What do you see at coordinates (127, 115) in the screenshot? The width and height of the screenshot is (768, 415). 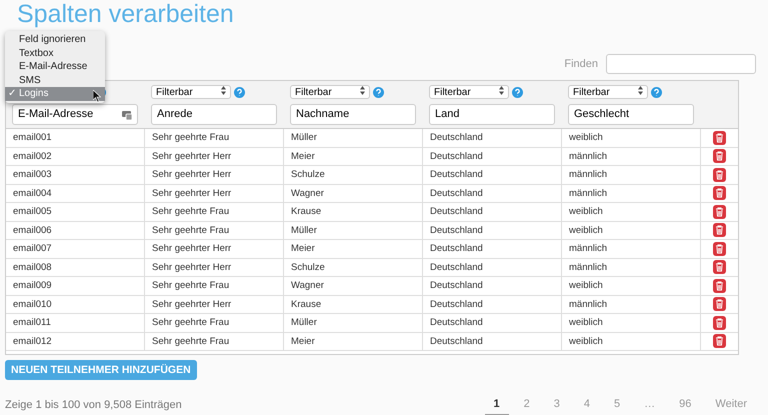 I see `card-icon` at bounding box center [127, 115].